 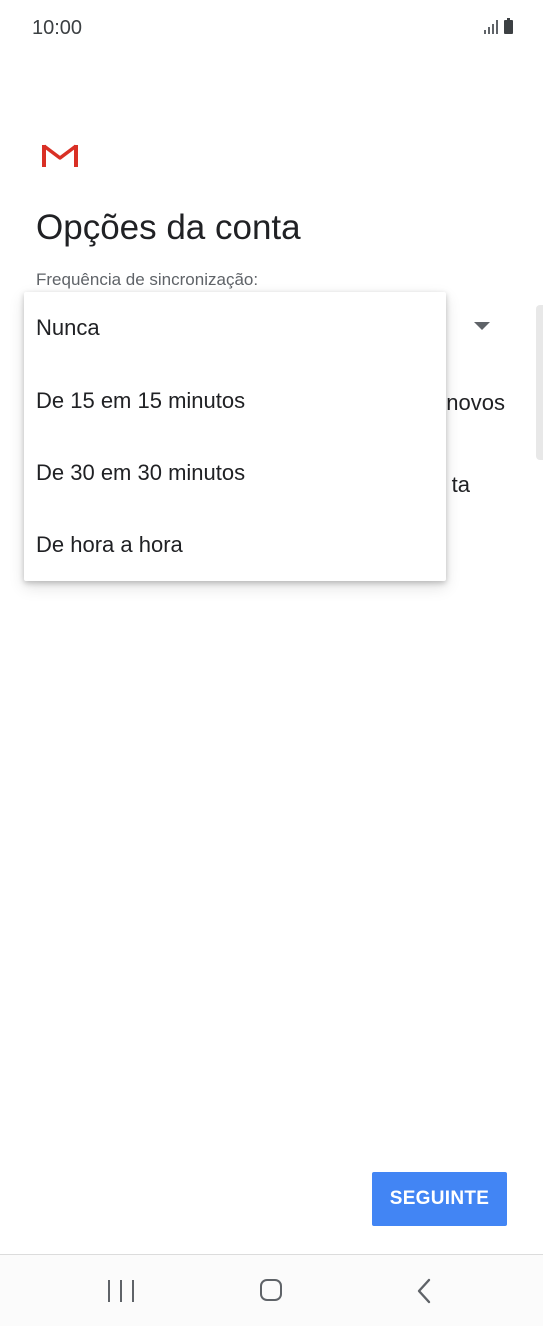 I want to click on gmail-logo, so click(x=60, y=155).